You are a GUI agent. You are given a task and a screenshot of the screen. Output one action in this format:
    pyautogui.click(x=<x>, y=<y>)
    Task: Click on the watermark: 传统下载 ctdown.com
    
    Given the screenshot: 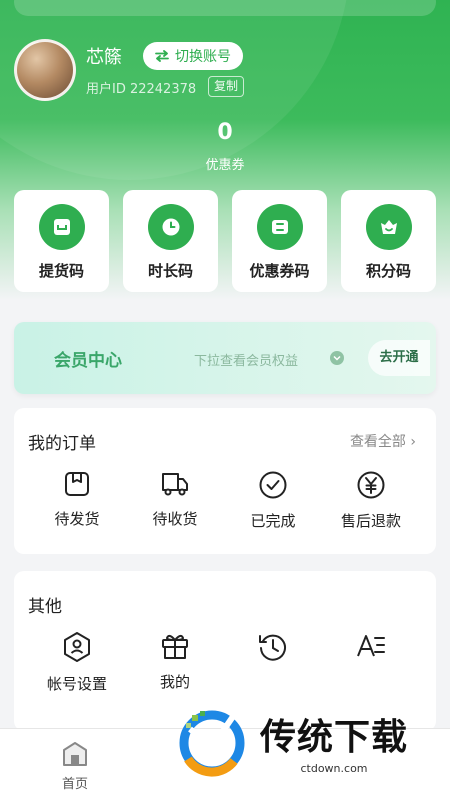 What is the action you would take?
    pyautogui.click(x=303, y=741)
    